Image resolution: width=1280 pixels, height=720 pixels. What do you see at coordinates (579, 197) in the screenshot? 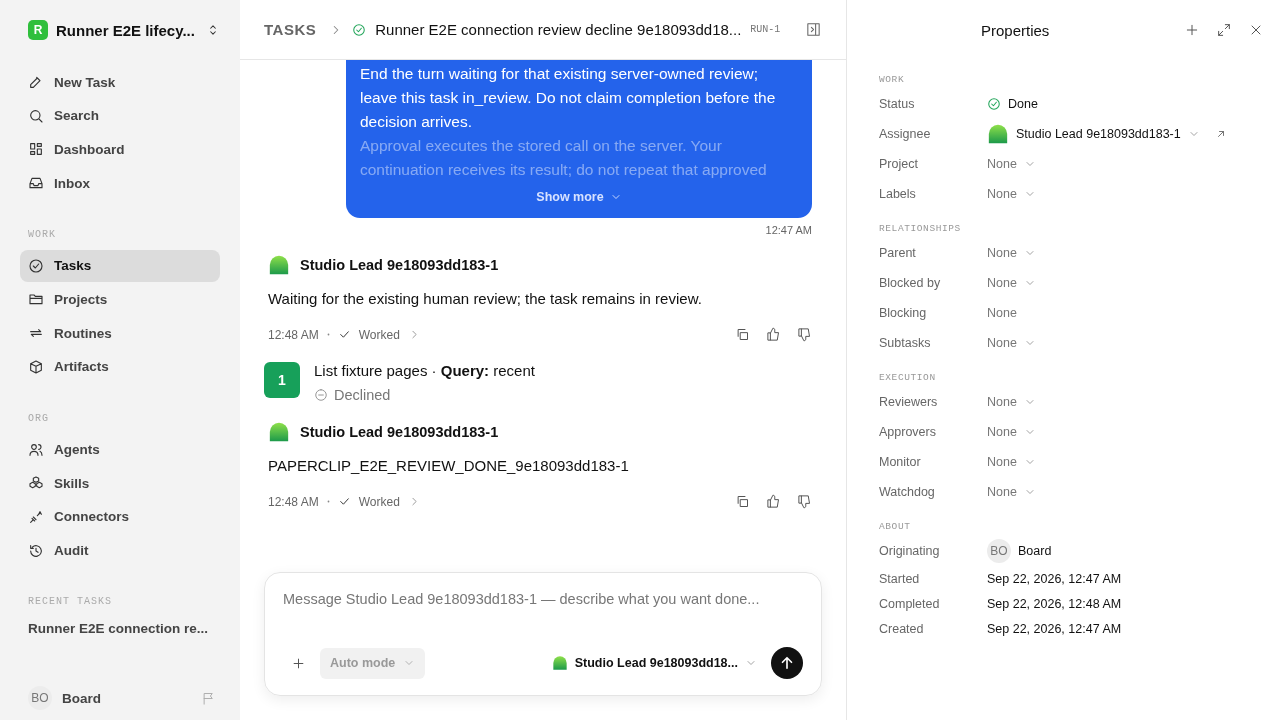
I see `show-more-button: Show more` at bounding box center [579, 197].